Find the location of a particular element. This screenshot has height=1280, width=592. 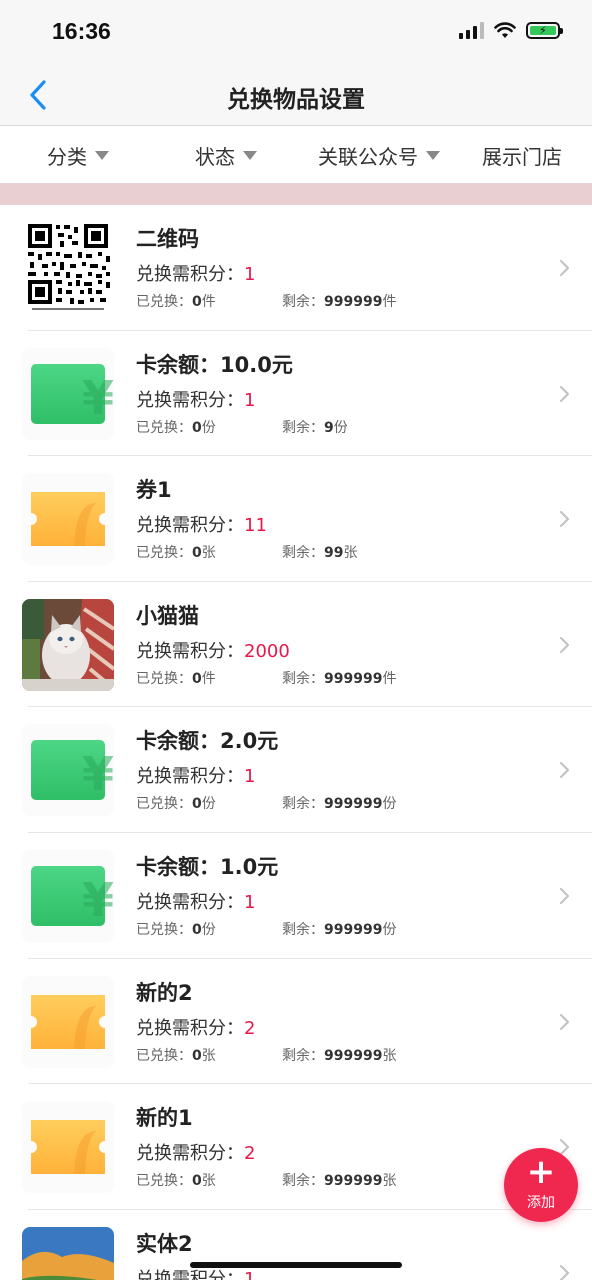

item-title: 二维码 is located at coordinates (167, 239).